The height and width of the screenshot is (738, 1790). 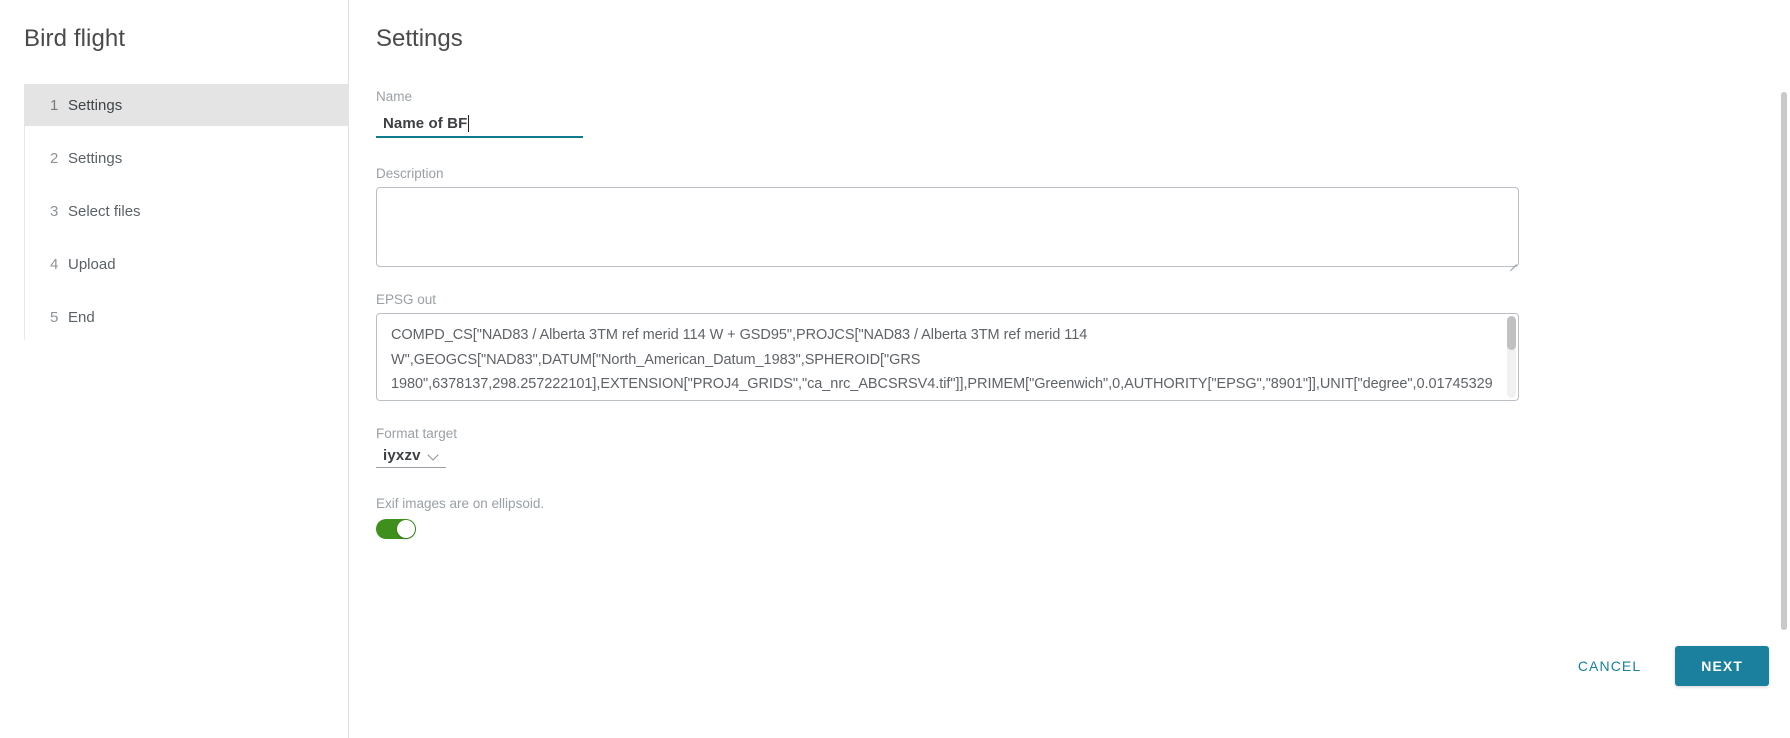 I want to click on step-number: 3, so click(x=54, y=211).